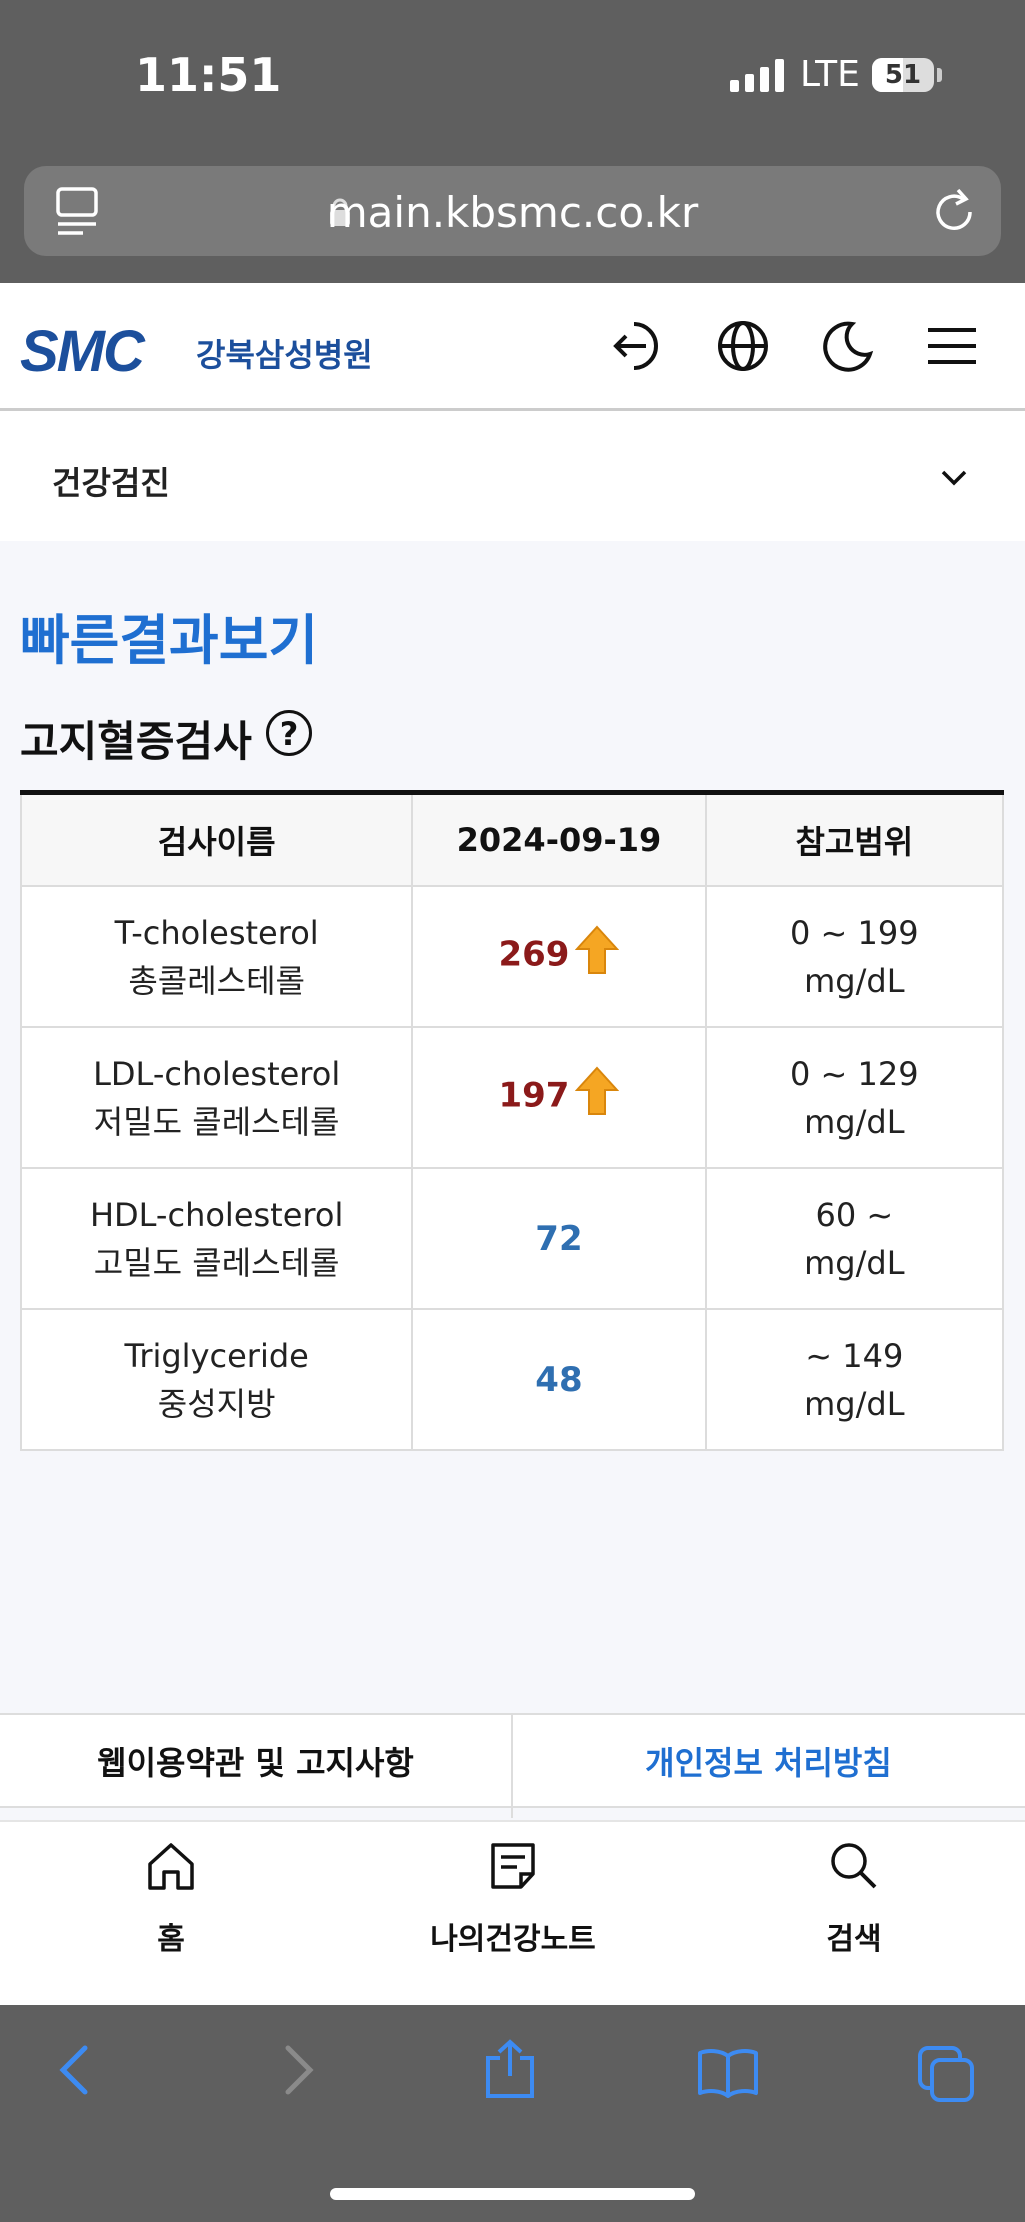  I want to click on value-cell: 197, so click(559, 1097).